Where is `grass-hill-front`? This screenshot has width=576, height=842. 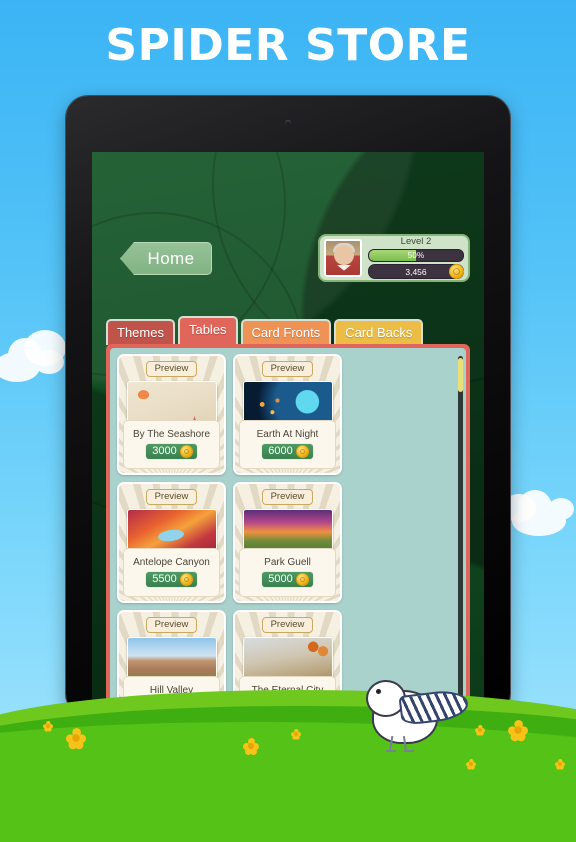
grass-hill-front is located at coordinates (288, 782).